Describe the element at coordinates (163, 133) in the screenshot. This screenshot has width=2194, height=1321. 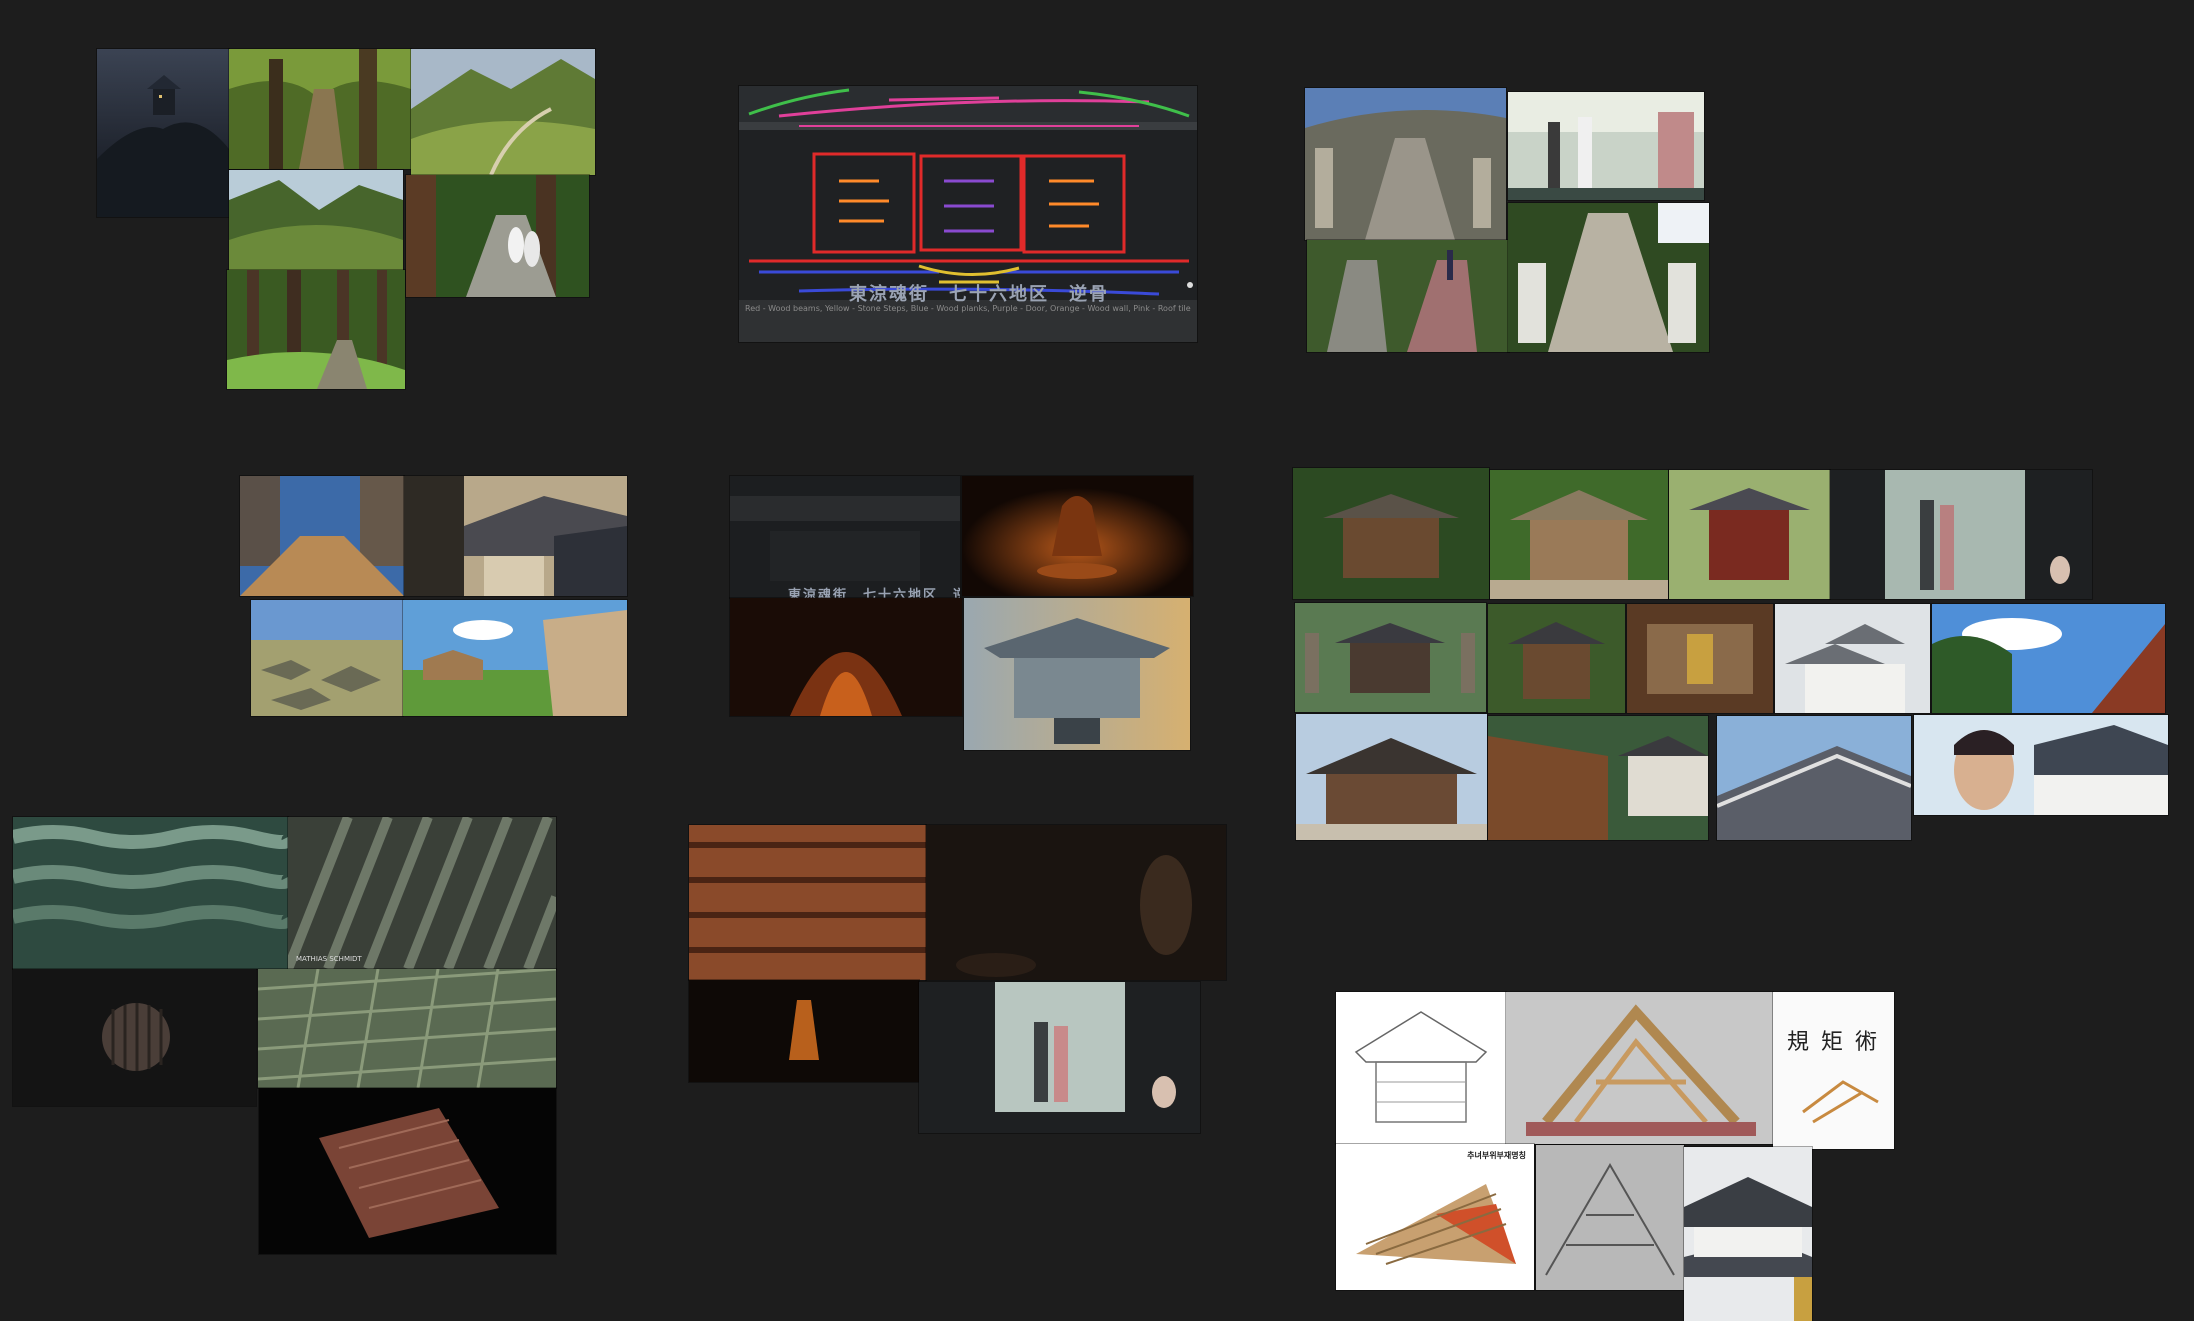
I see `night-castle-image` at that location.